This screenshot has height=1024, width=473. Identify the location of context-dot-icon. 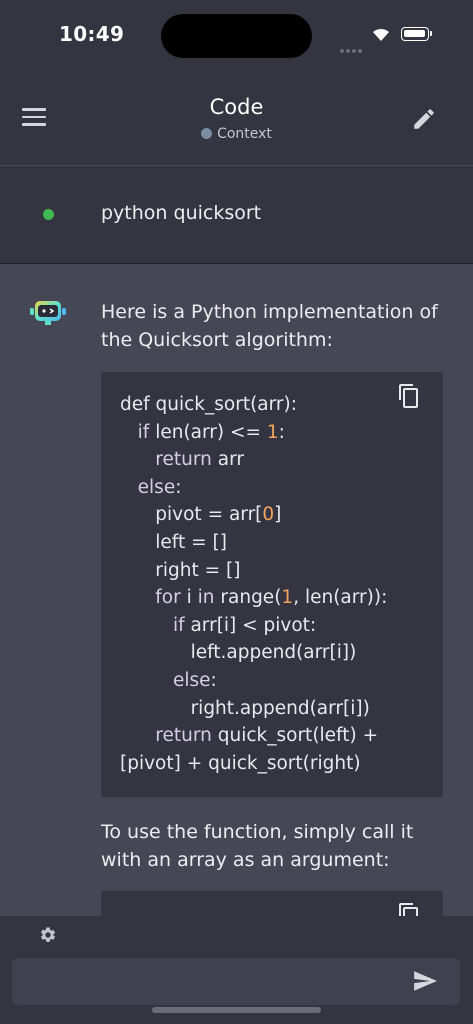
(207, 133).